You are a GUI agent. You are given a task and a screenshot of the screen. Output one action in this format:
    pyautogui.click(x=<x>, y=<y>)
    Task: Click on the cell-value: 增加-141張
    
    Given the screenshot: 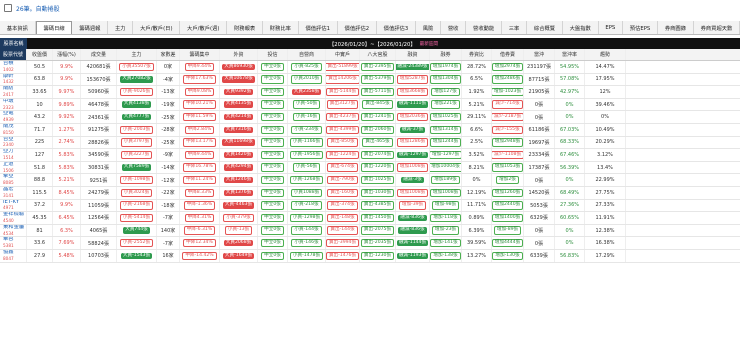 What is the action you would take?
    pyautogui.click(x=445, y=243)
    